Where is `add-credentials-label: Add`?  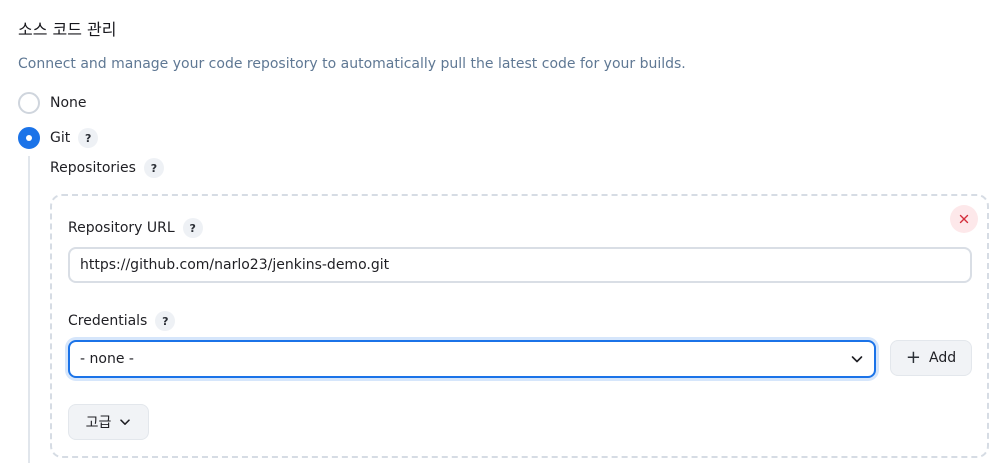
add-credentials-label: Add is located at coordinates (942, 358).